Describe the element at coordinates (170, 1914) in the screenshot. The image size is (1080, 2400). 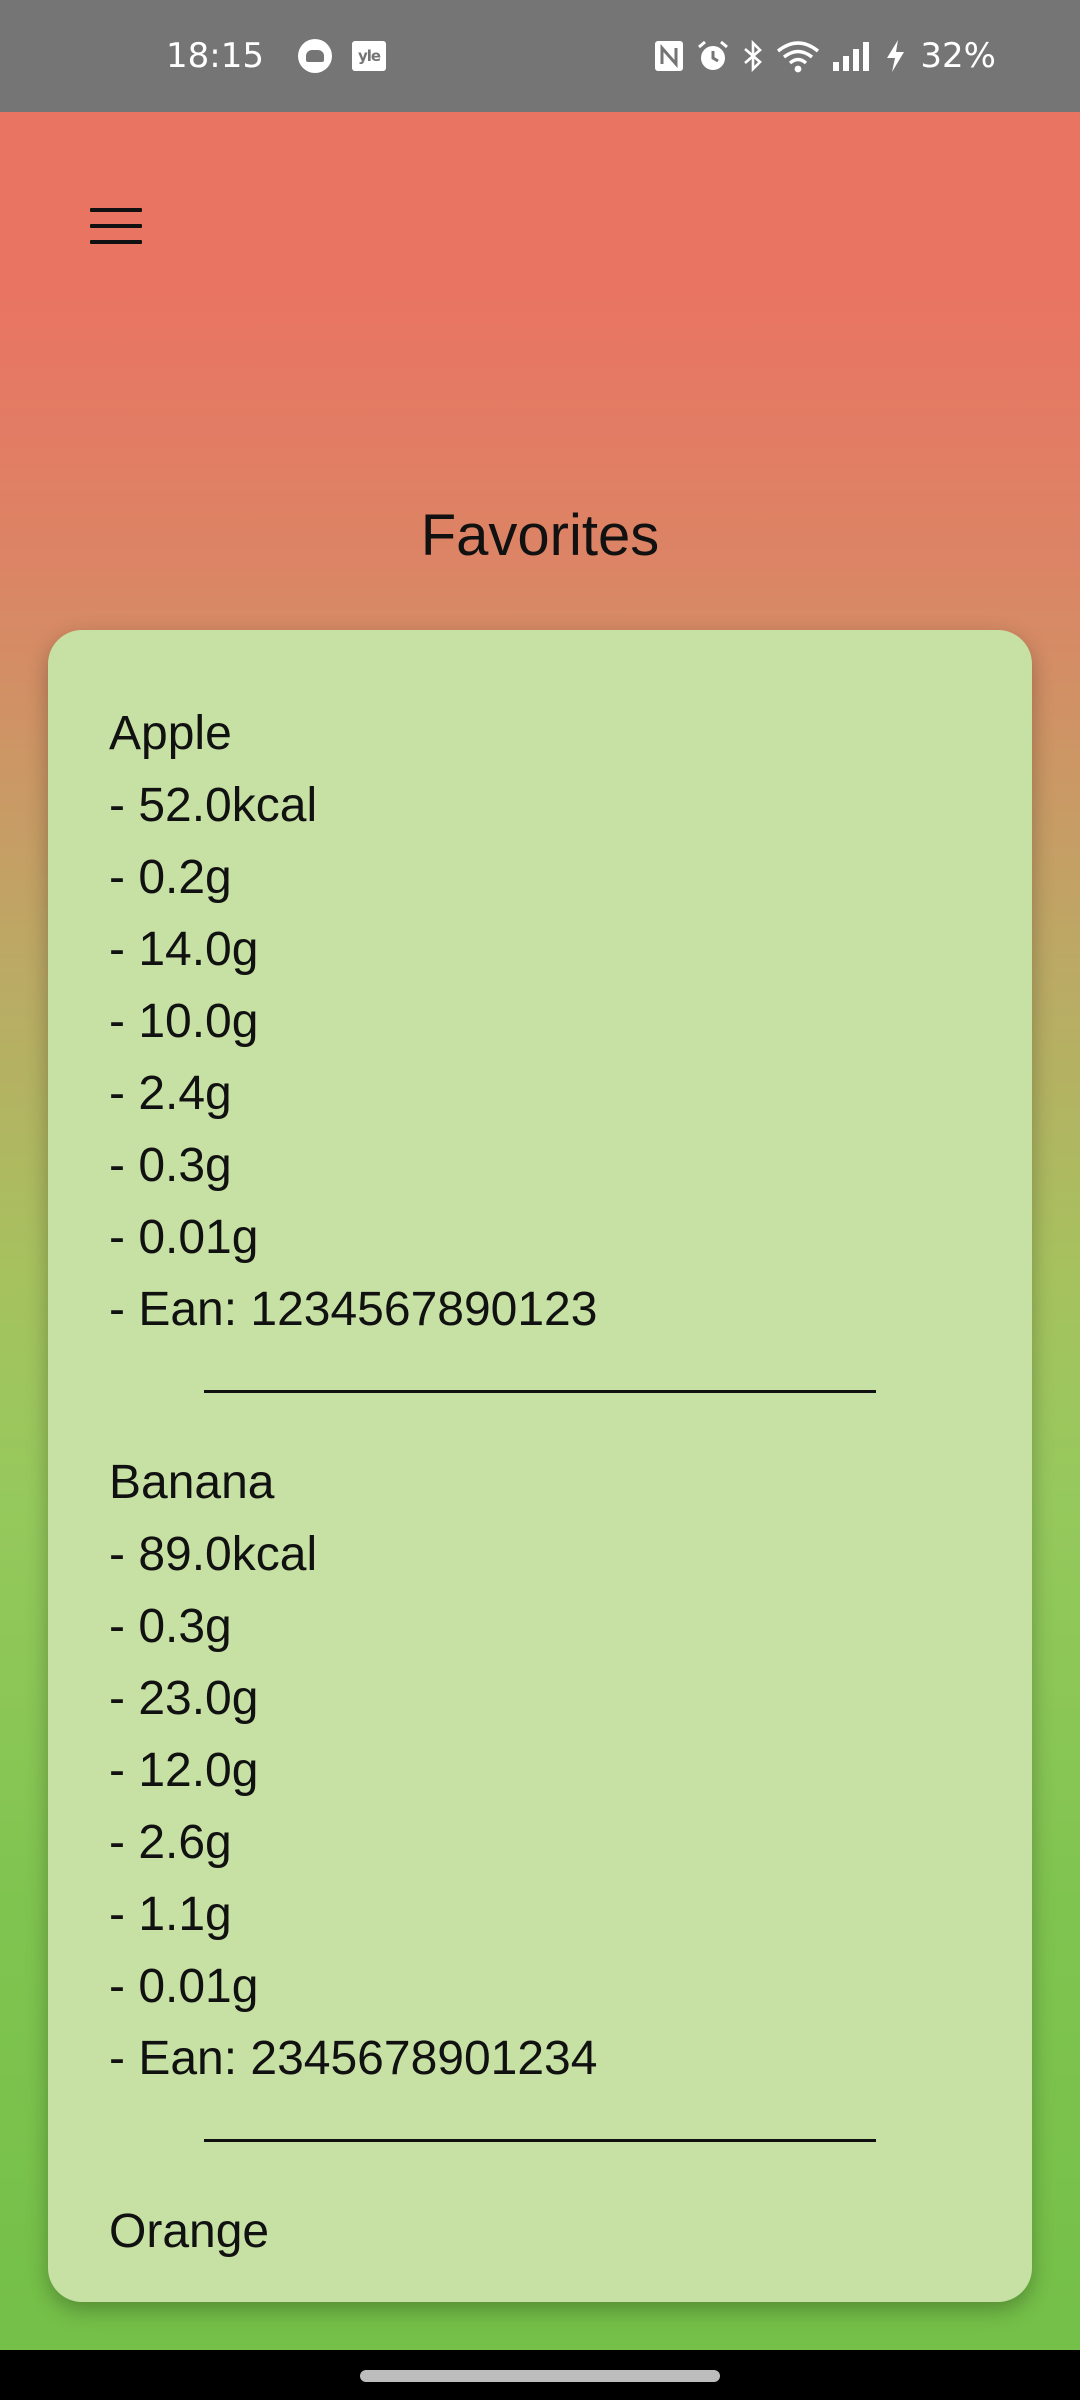
I see `food-detail: - 1.1g` at that location.